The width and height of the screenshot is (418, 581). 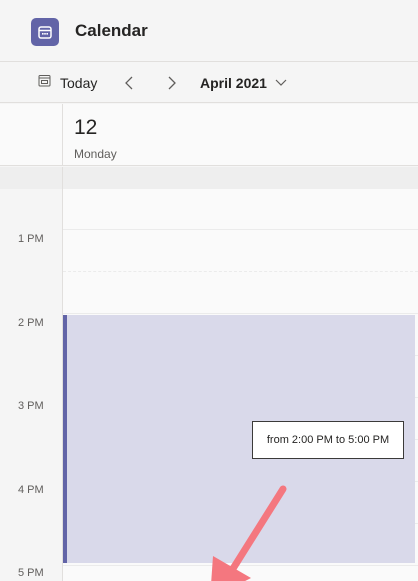 I want to click on calendar-app-icon, so click(x=45, y=32).